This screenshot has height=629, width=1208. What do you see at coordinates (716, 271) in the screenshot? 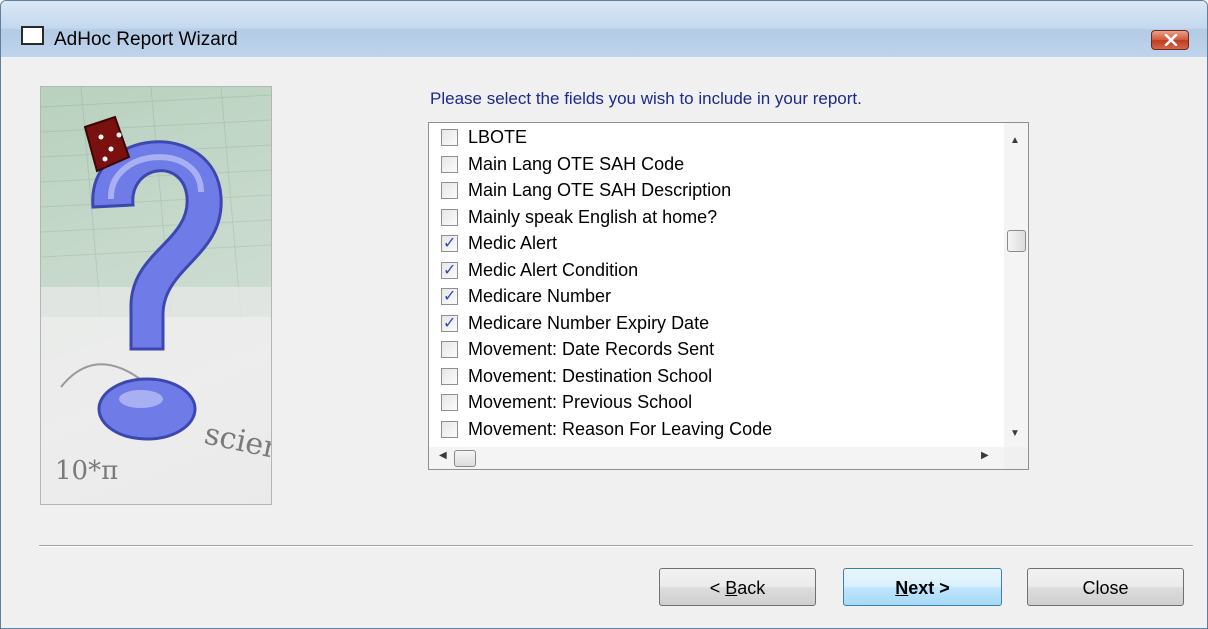
I see `field-list-item: ✓ Medic Alert Condition` at bounding box center [716, 271].